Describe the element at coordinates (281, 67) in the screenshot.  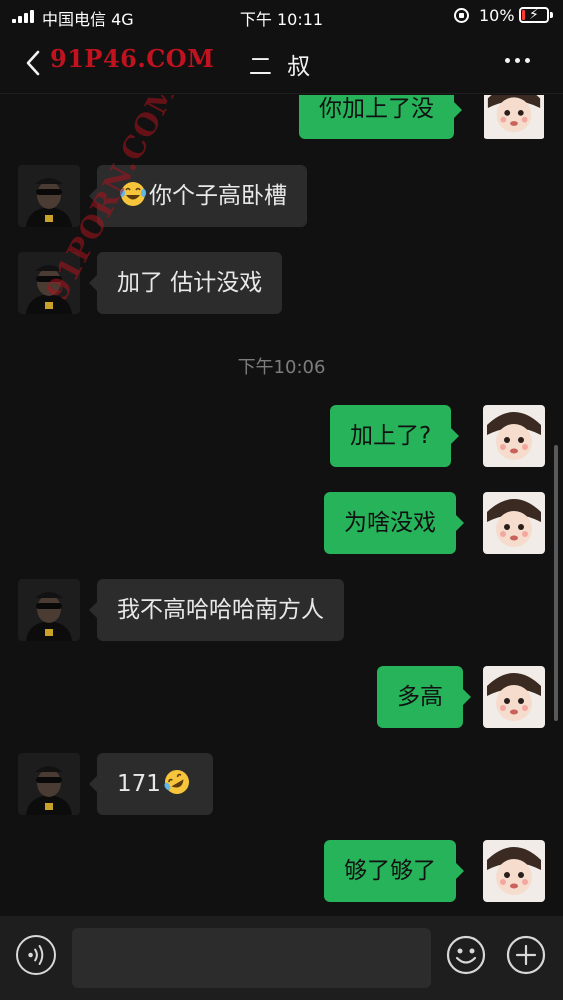
I see `chat-title: 二 叔` at that location.